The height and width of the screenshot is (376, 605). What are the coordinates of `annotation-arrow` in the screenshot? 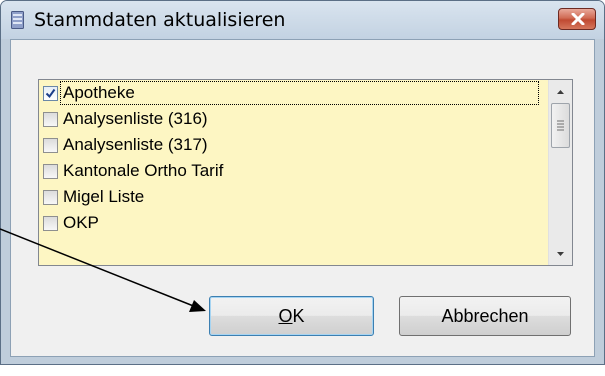 It's located at (103, 270).